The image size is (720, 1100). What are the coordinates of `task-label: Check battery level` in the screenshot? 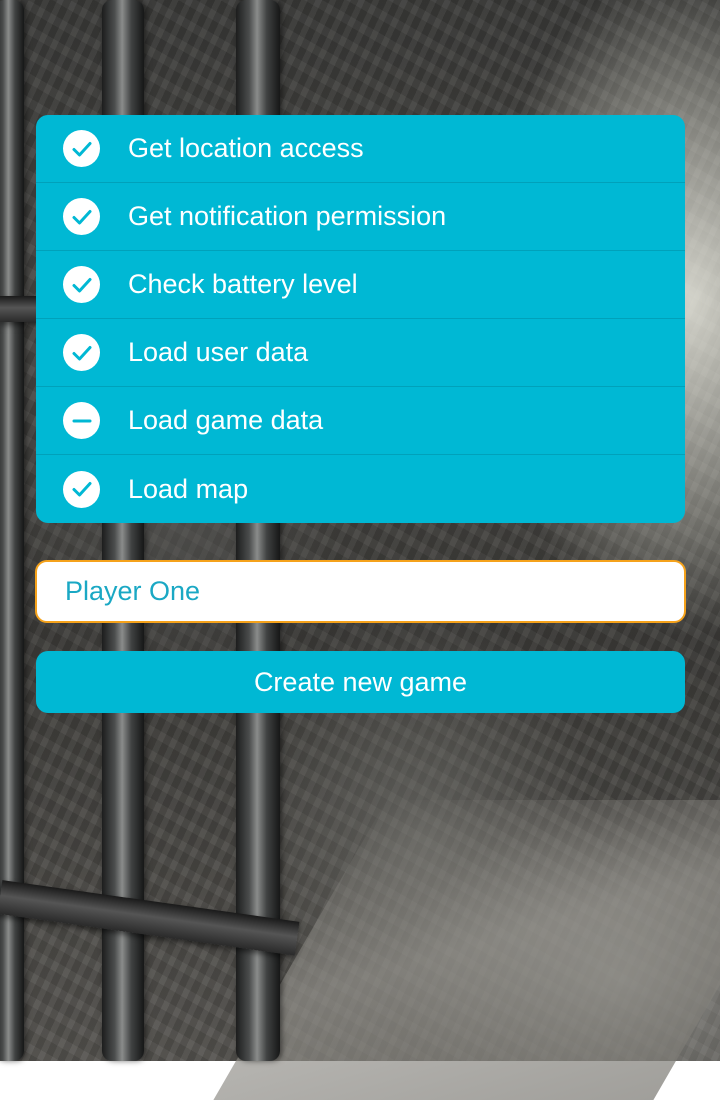 It's located at (243, 284).